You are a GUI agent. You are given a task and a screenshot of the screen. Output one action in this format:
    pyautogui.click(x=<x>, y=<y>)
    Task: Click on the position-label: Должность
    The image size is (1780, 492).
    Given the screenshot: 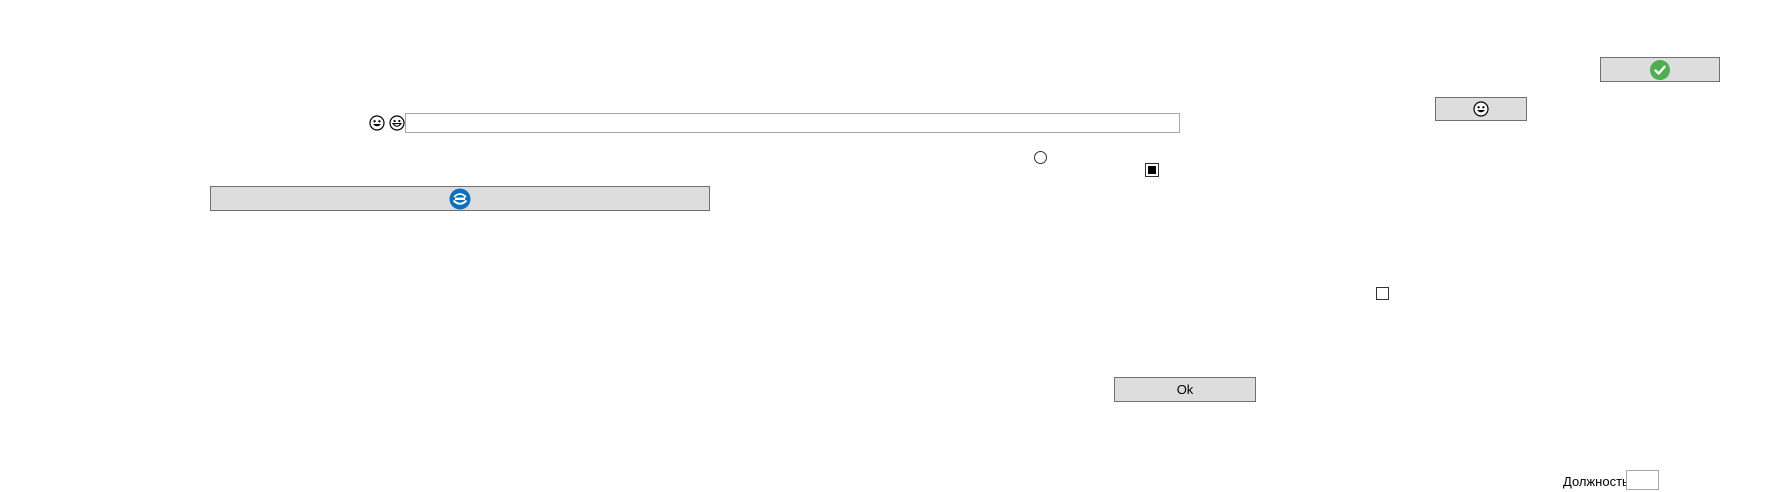 What is the action you would take?
    pyautogui.click(x=1596, y=481)
    